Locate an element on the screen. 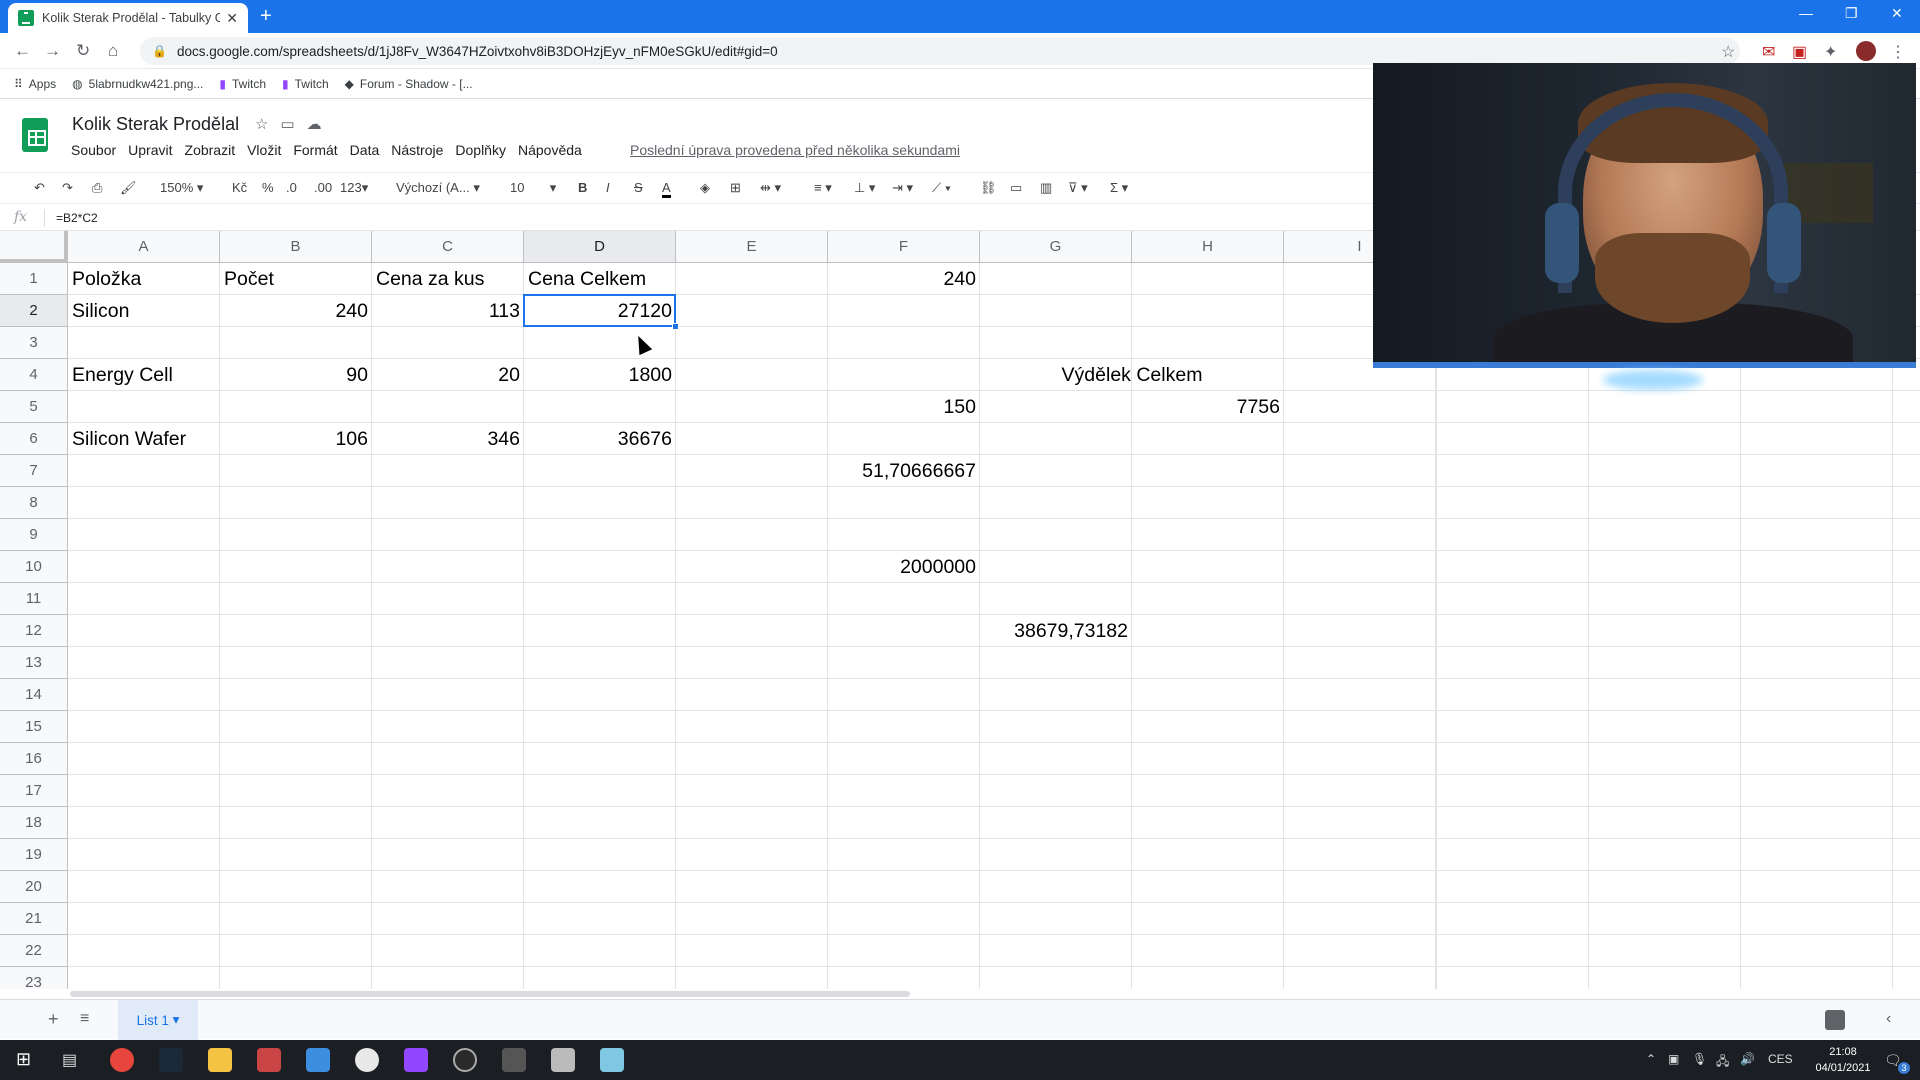 Image resolution: width=1920 pixels, height=1080 pixels. cell-d6: 36676 is located at coordinates (600, 439).